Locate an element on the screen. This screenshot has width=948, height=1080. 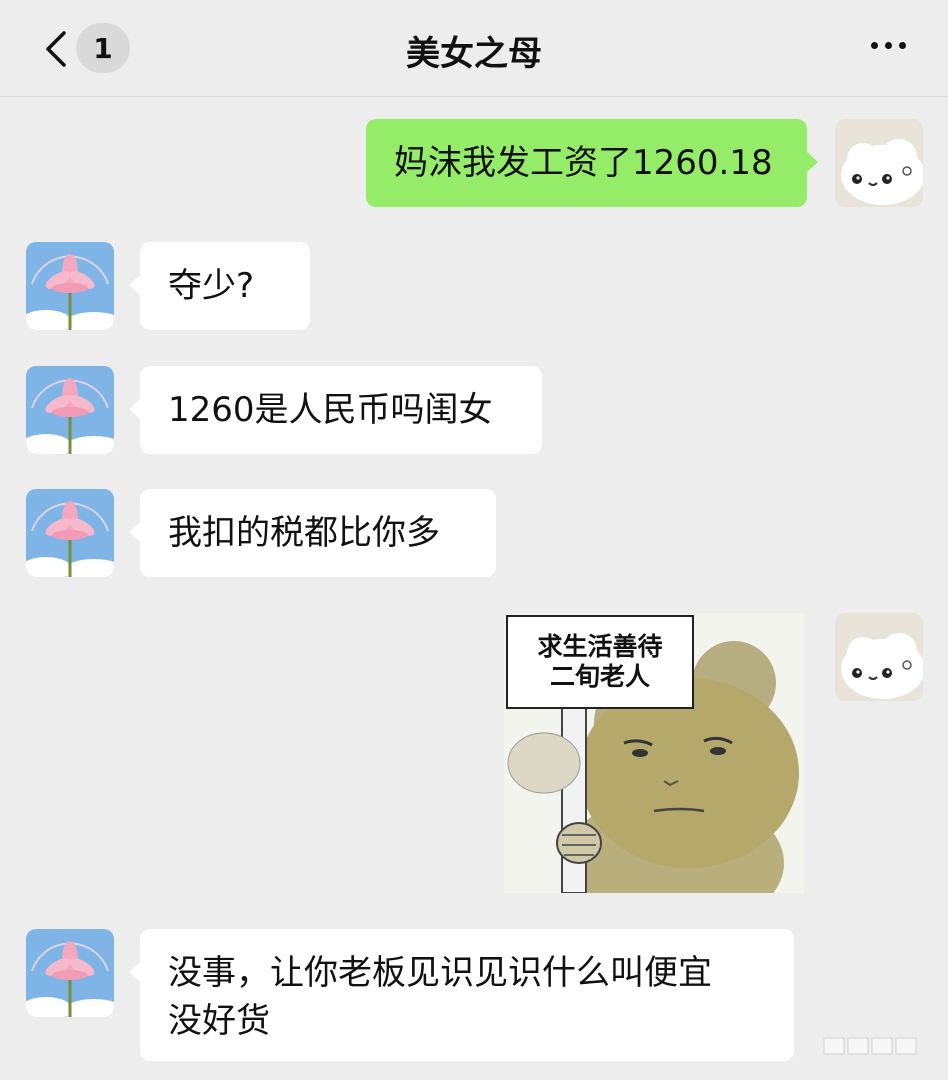
sticker-sign: 求生活善待 二旬老人 is located at coordinates (600, 662).